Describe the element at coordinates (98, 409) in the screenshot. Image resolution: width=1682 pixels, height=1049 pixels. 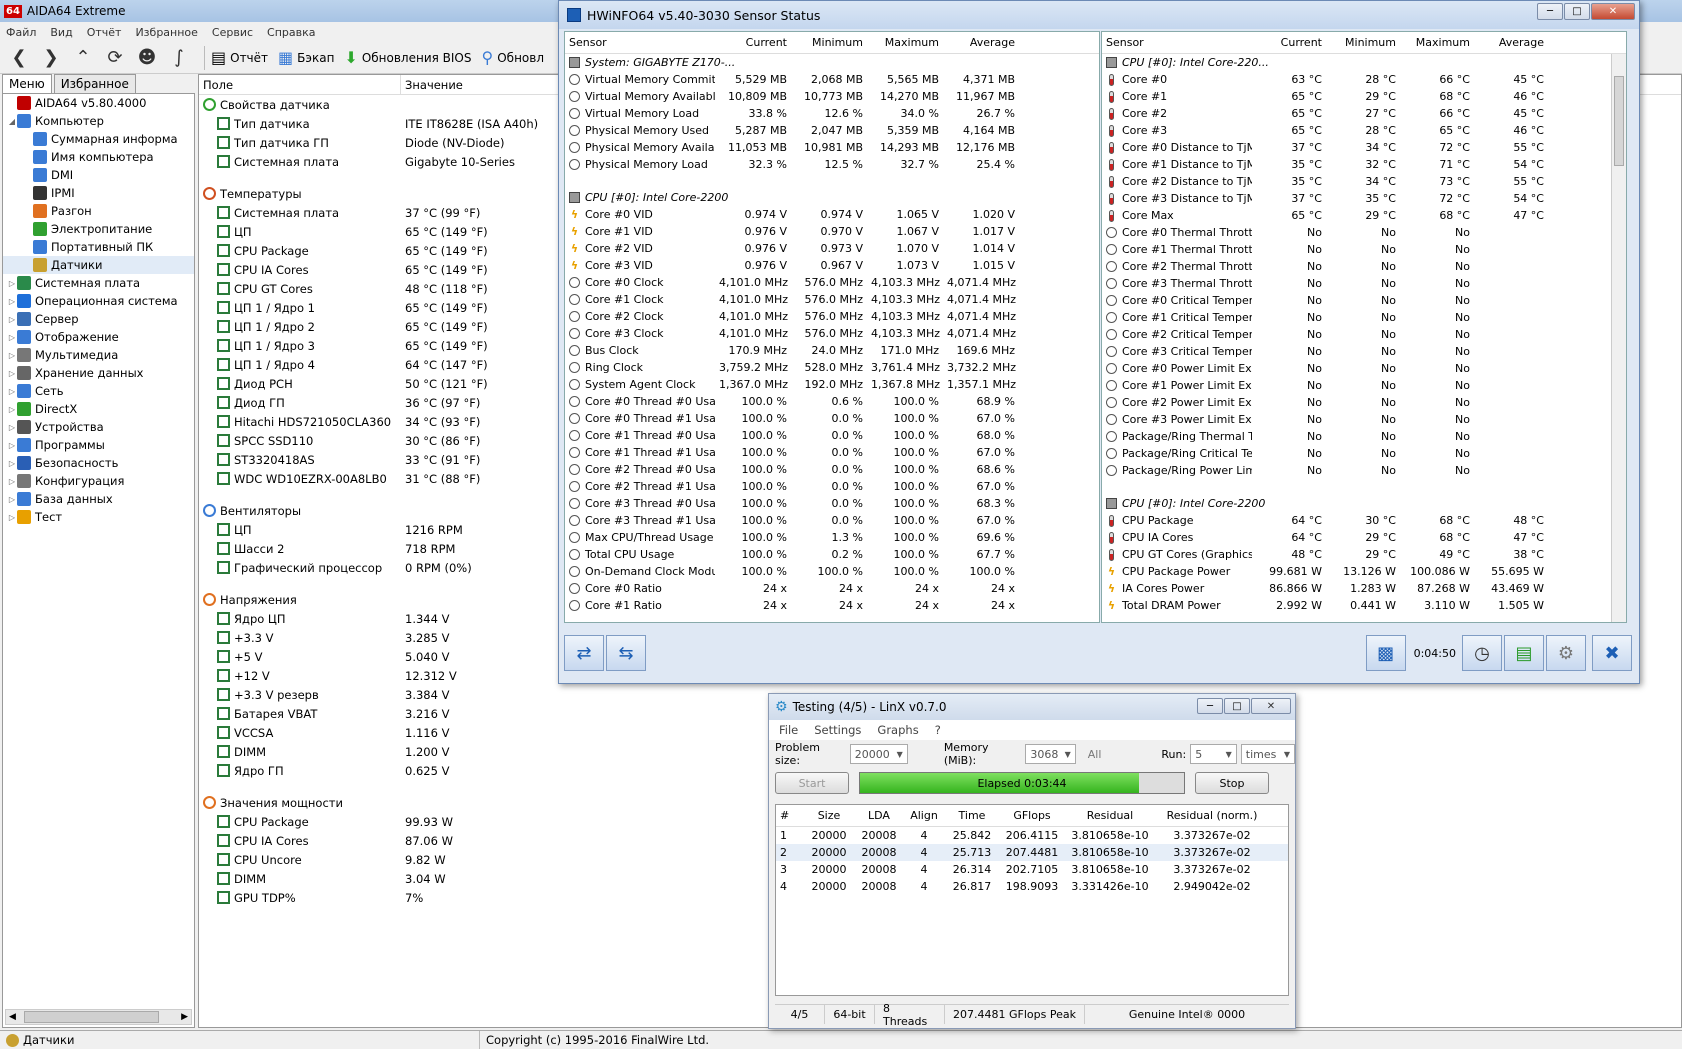
I see `tree-item: ▷ DirectX` at that location.